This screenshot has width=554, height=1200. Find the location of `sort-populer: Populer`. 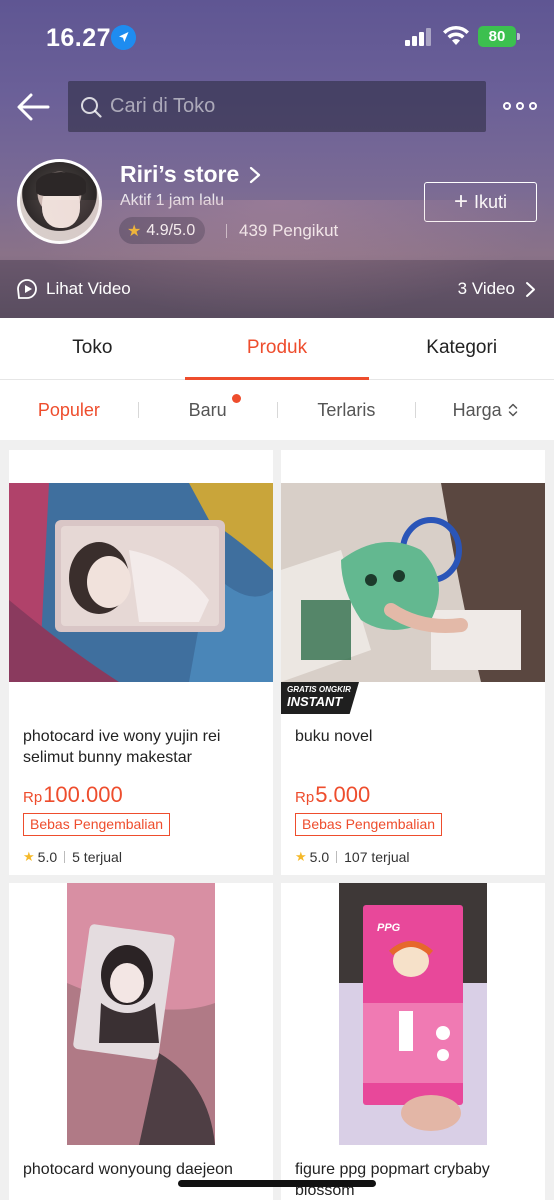

sort-populer: Populer is located at coordinates (69, 410).